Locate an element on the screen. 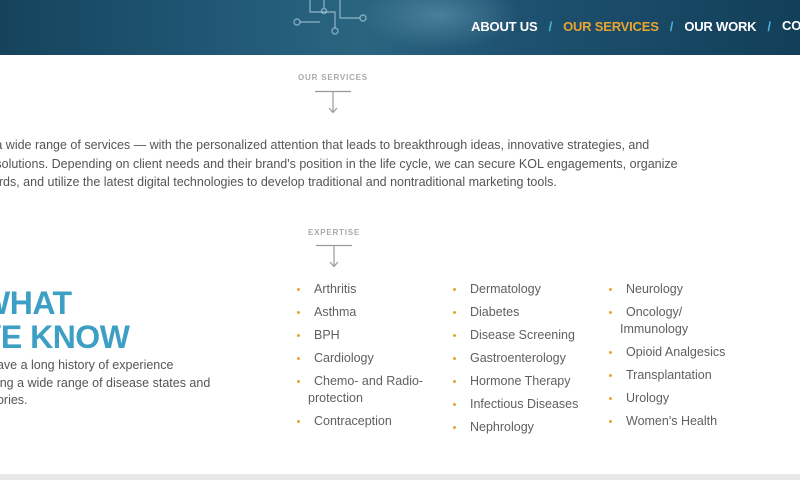  nav-contact: CO is located at coordinates (791, 25).